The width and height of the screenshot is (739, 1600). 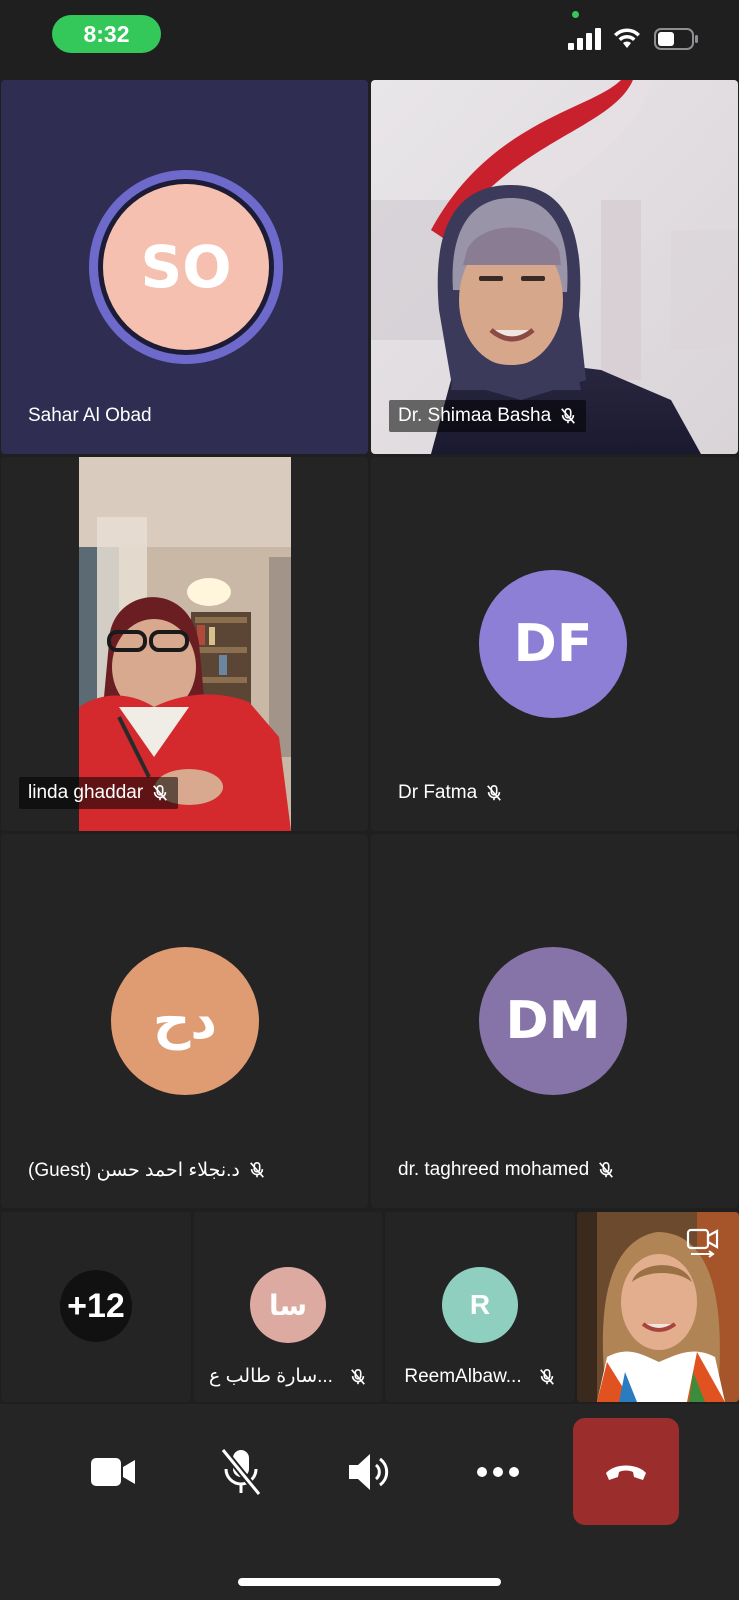 I want to click on speaker-button, so click(x=369, y=1472).